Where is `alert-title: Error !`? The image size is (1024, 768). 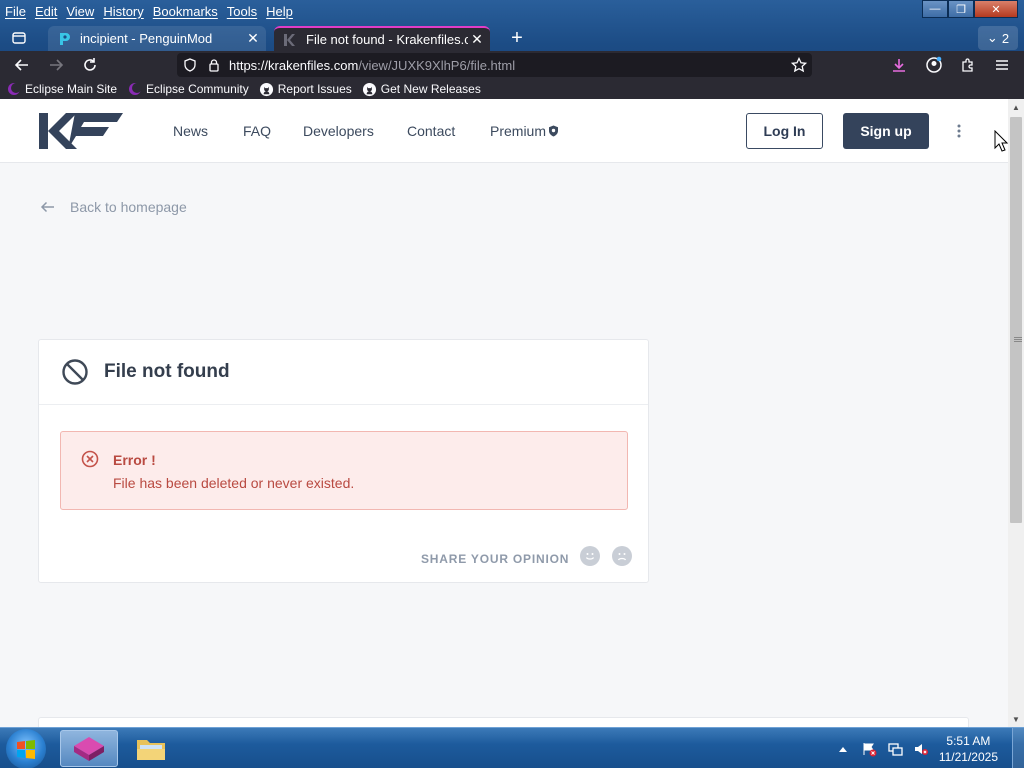
alert-title: Error ! is located at coordinates (134, 460).